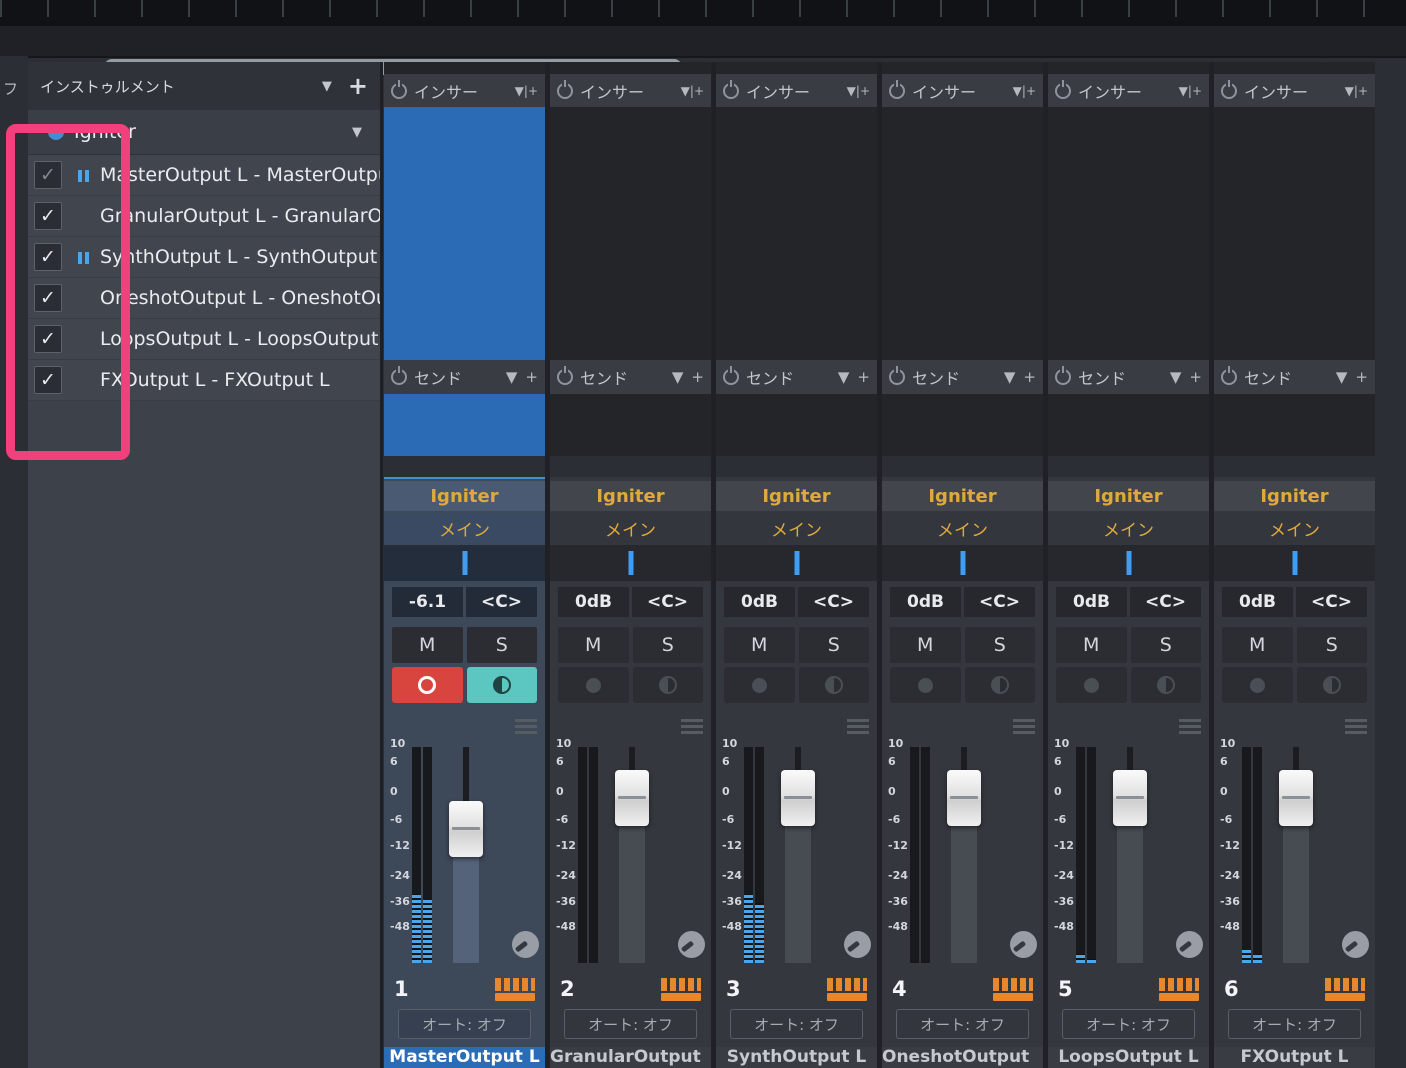  Describe the element at coordinates (358, 86) in the screenshot. I see `add-instrument-button: +` at that location.